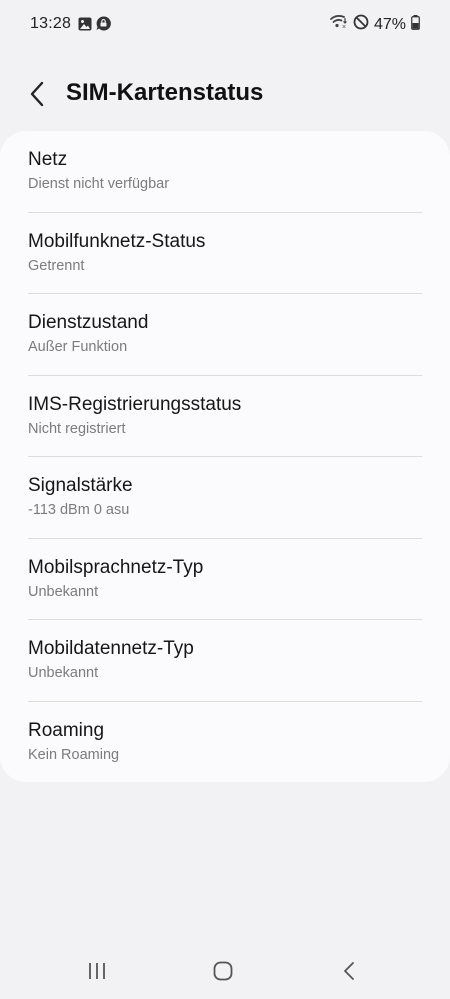  What do you see at coordinates (66, 730) in the screenshot?
I see `item-title: Roaming` at bounding box center [66, 730].